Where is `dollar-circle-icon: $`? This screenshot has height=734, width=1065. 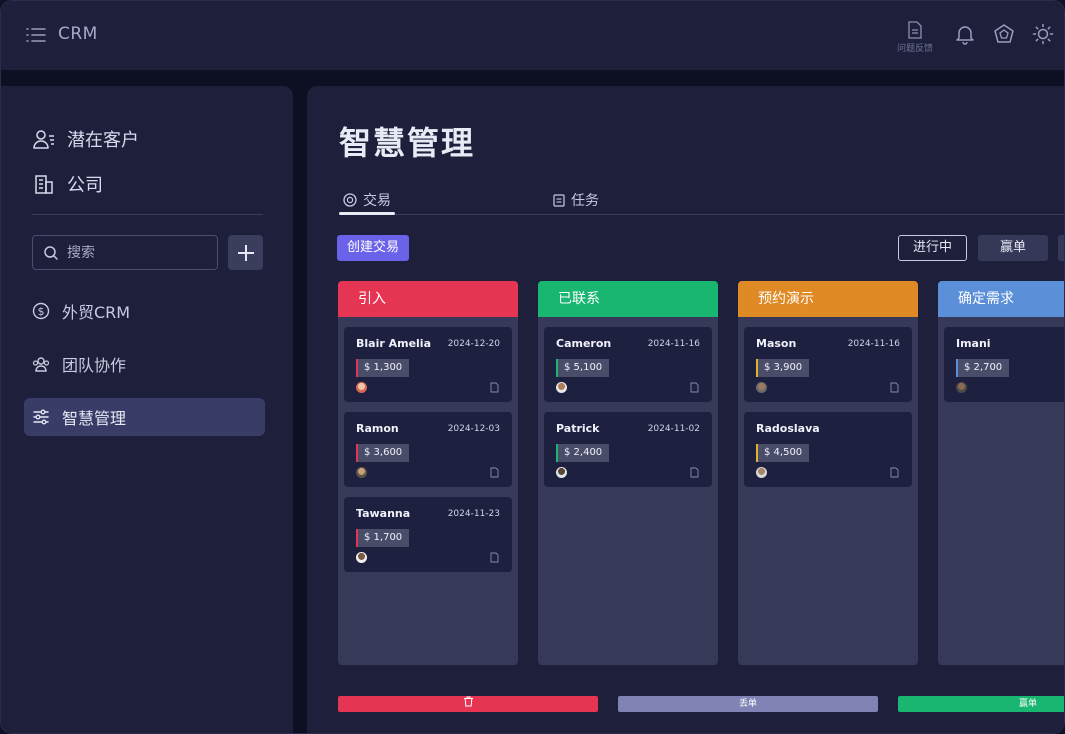
dollar-circle-icon: $ is located at coordinates (41, 311).